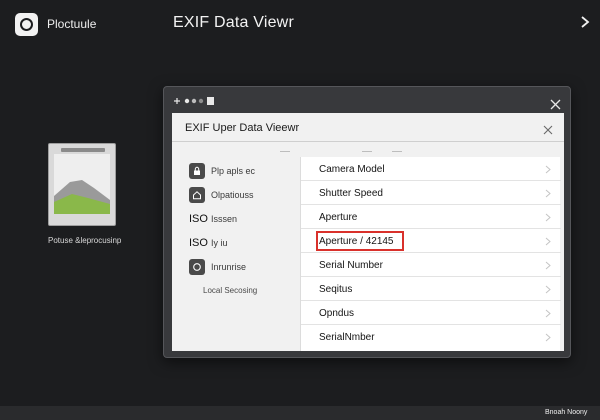 The height and width of the screenshot is (420, 600). Describe the element at coordinates (431, 193) in the screenshot. I see `list-item: Shutter Speed` at that location.